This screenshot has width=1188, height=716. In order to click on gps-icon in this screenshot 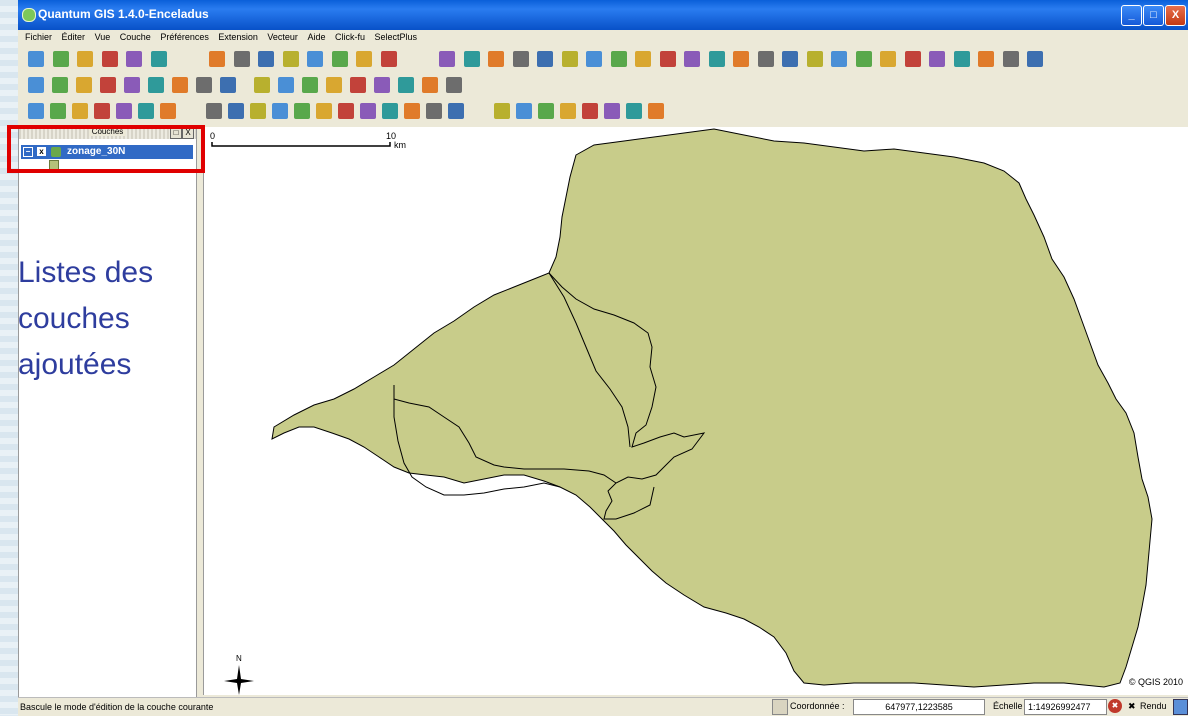, I will do `click(545, 59)`.